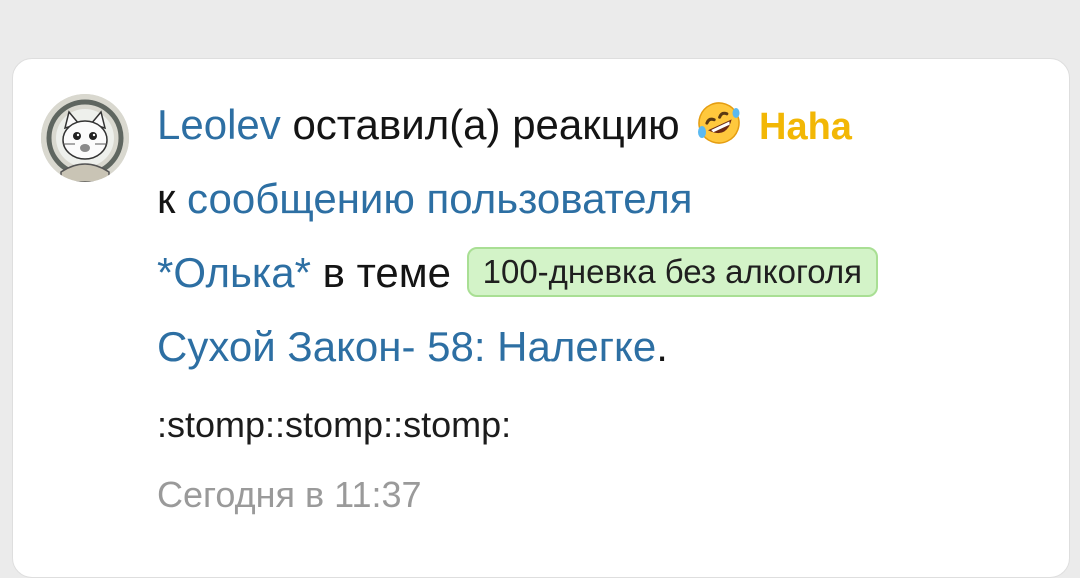 Image resolution: width=1080 pixels, height=578 pixels. What do you see at coordinates (234, 272) in the screenshot?
I see `target-user-link: *Олька*` at bounding box center [234, 272].